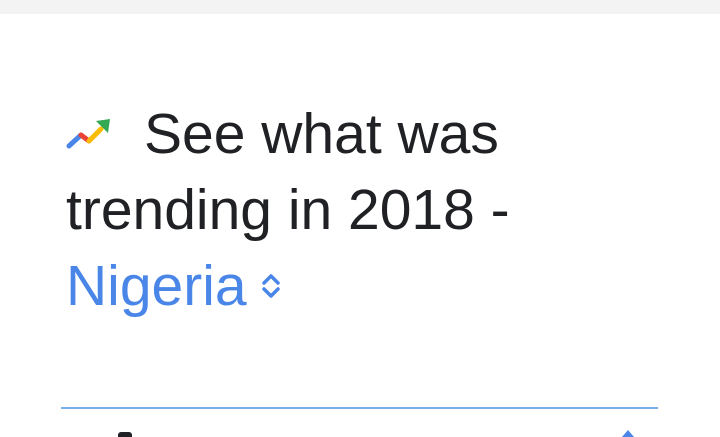 Image resolution: width=720 pixels, height=437 pixels. Describe the element at coordinates (360, 7) in the screenshot. I see `top-strip` at that location.